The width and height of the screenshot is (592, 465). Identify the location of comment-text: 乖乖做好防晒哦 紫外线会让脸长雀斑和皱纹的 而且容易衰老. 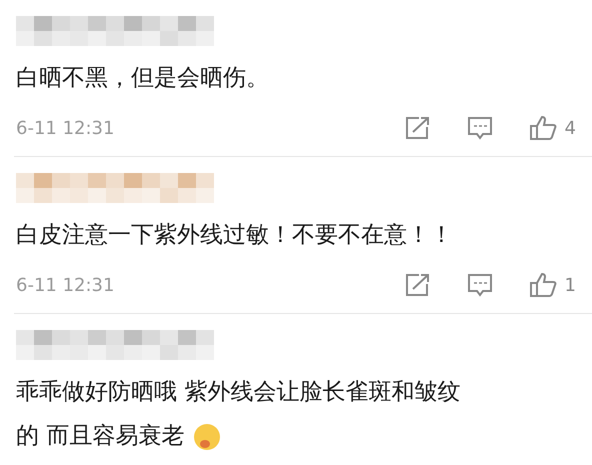
(242, 414).